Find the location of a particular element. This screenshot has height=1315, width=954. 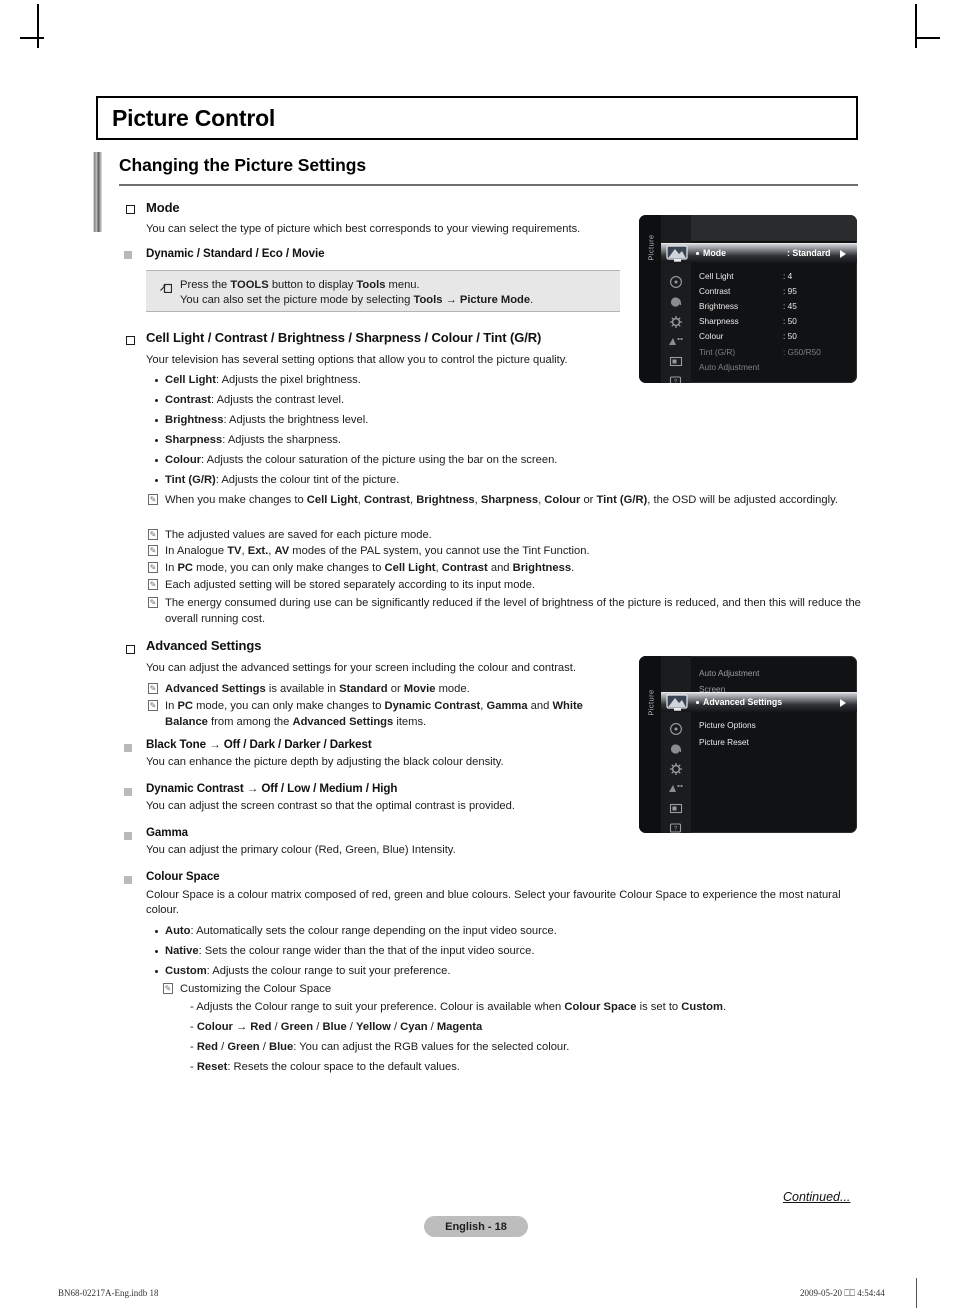

picture-menu-thumbnail-icon is located at coordinates (678, 703).